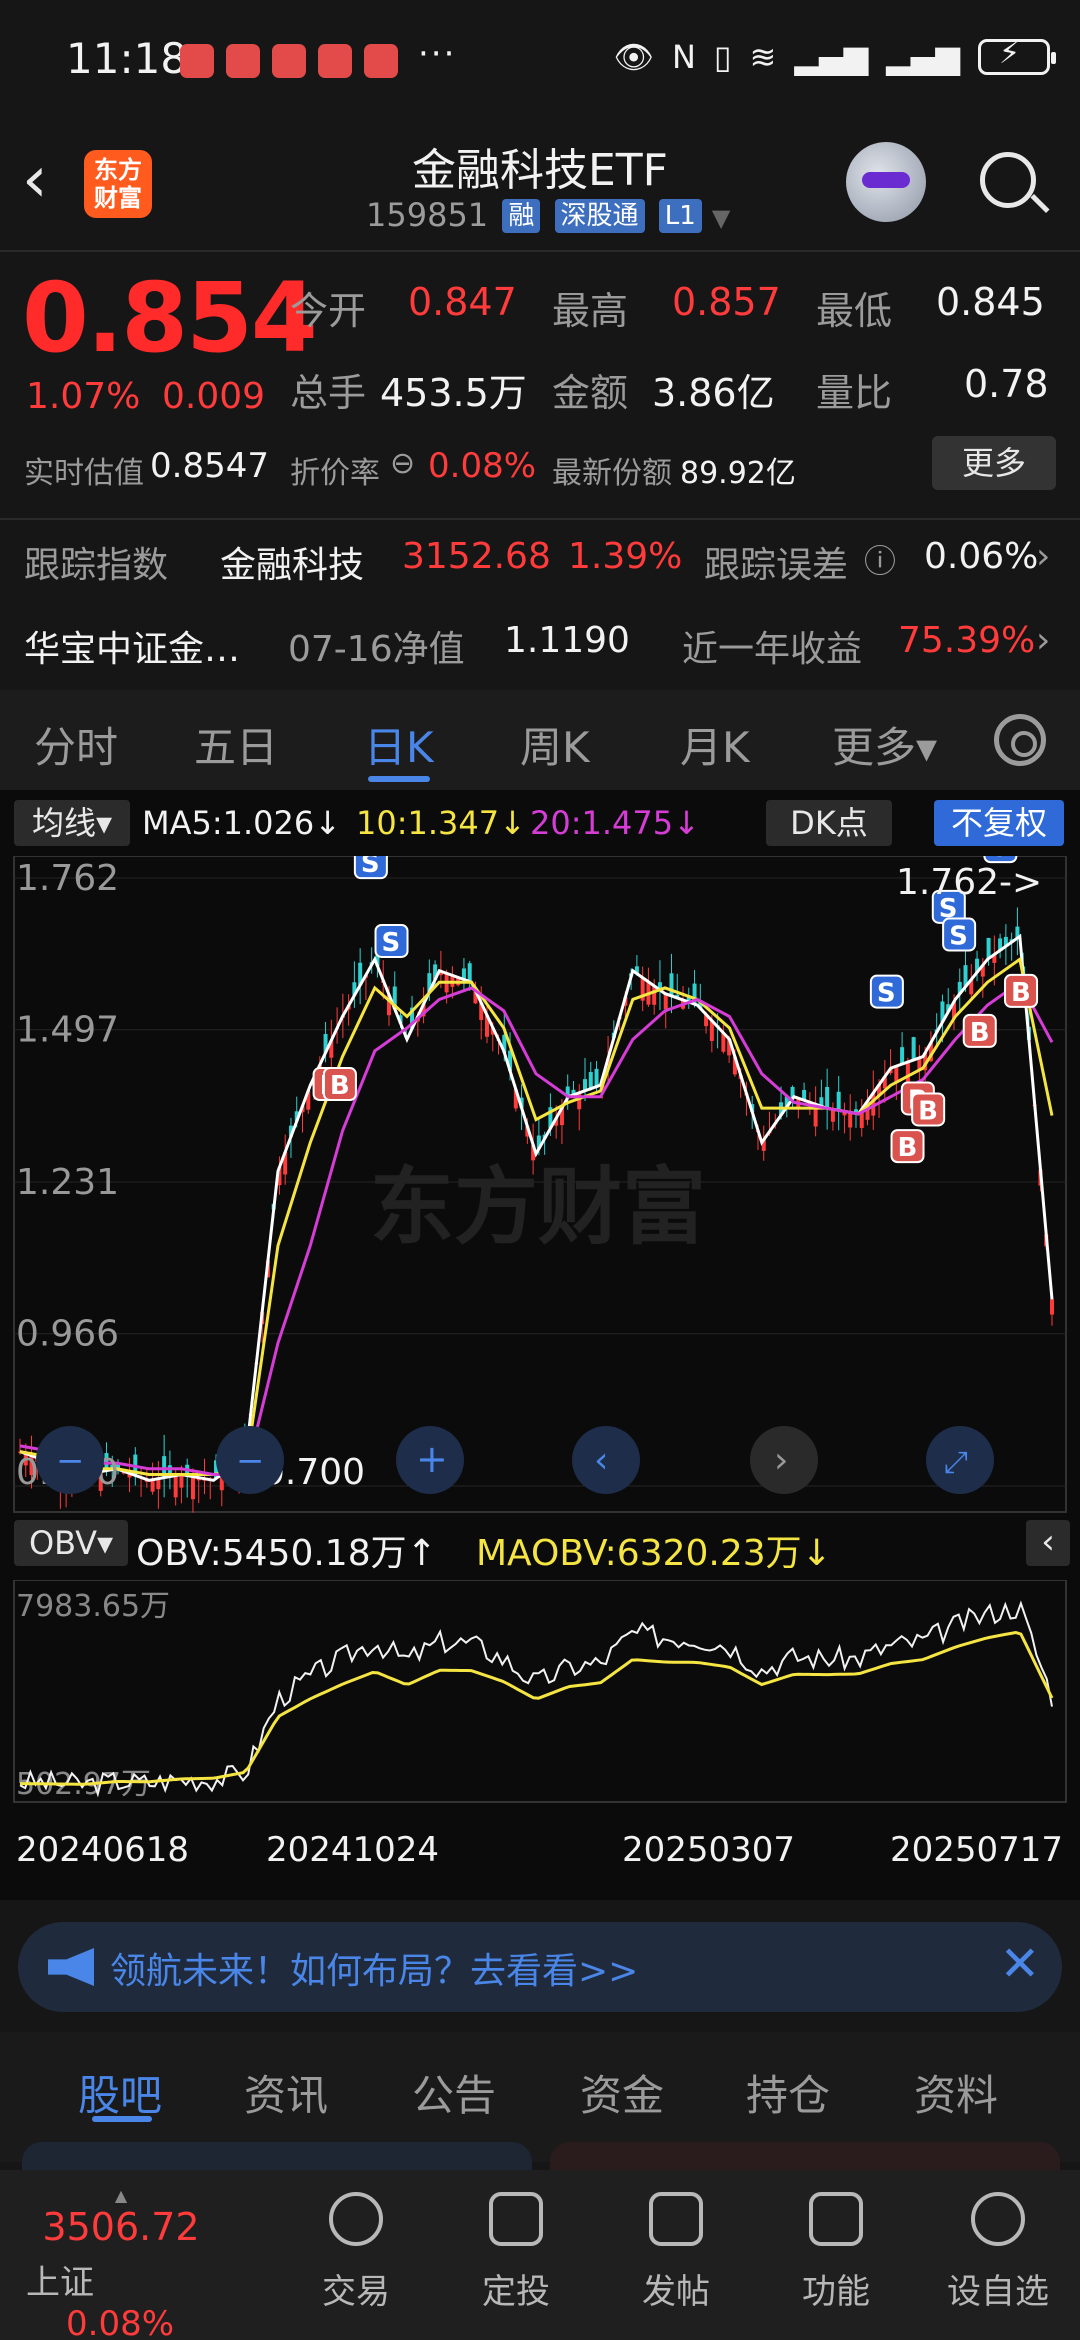  I want to click on tab-intraday: 分时, so click(76, 744).